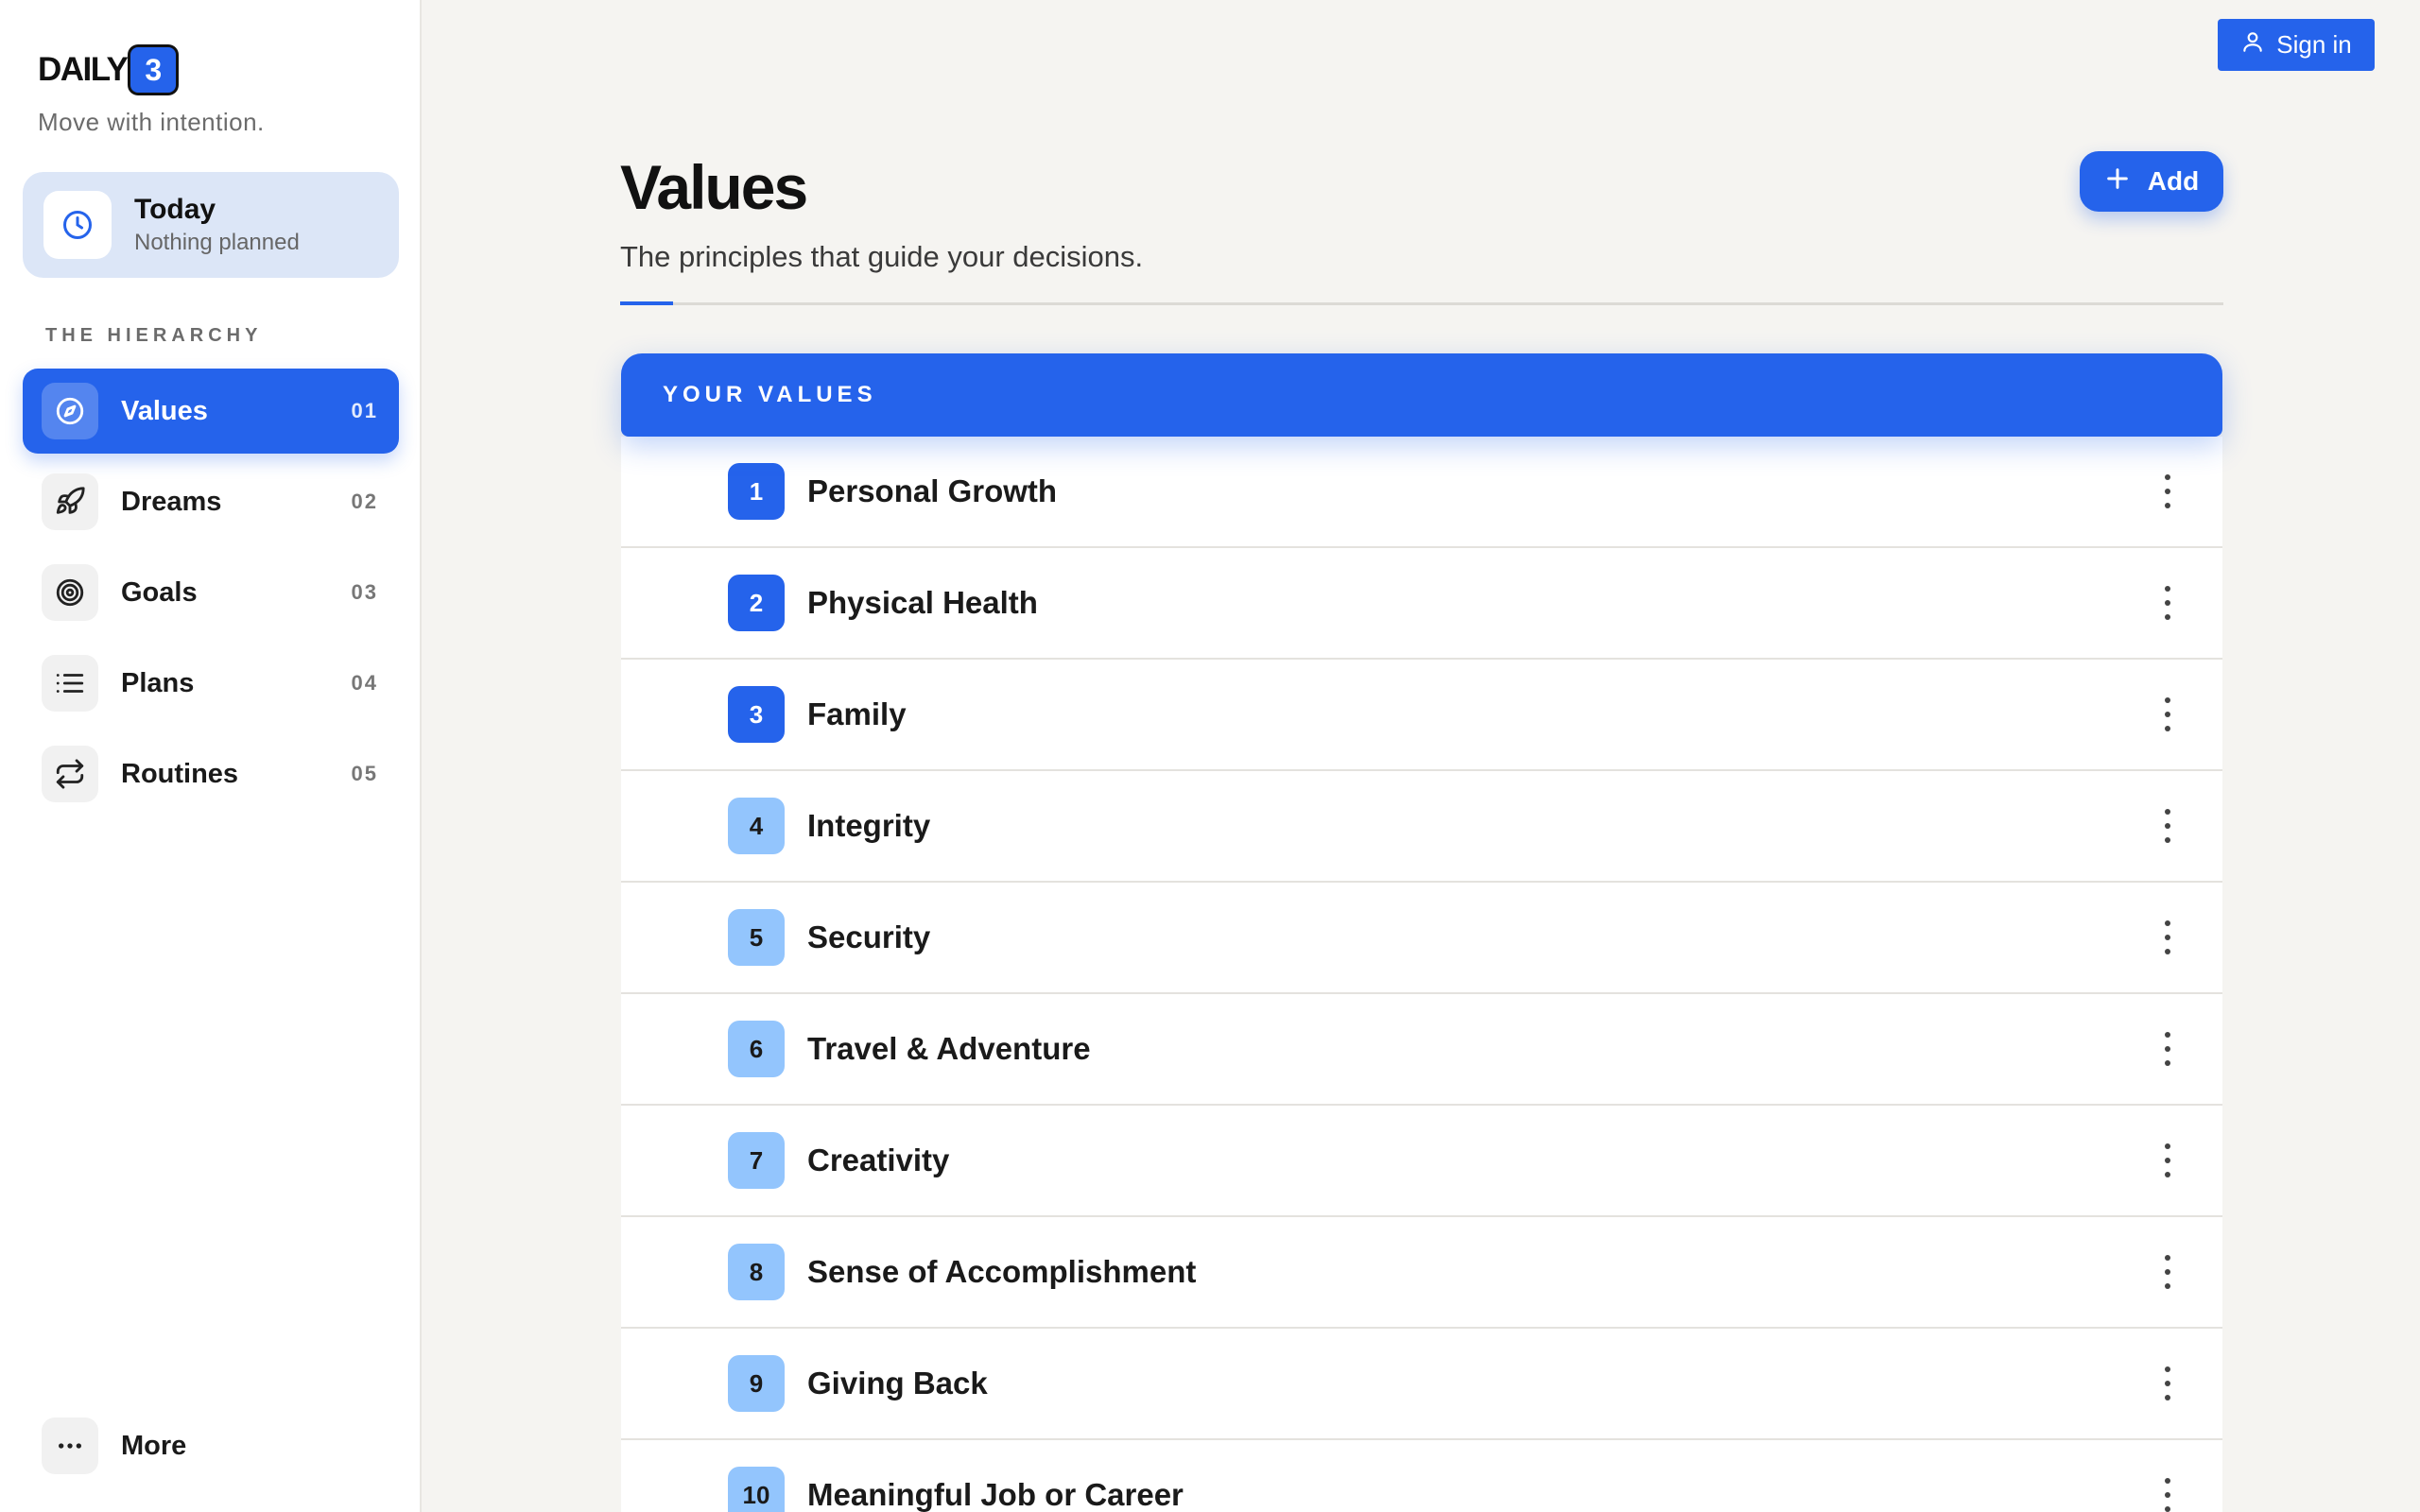 Image resolution: width=2420 pixels, height=1512 pixels. What do you see at coordinates (2314, 44) in the screenshot?
I see `sign-in-label: Sign in` at bounding box center [2314, 44].